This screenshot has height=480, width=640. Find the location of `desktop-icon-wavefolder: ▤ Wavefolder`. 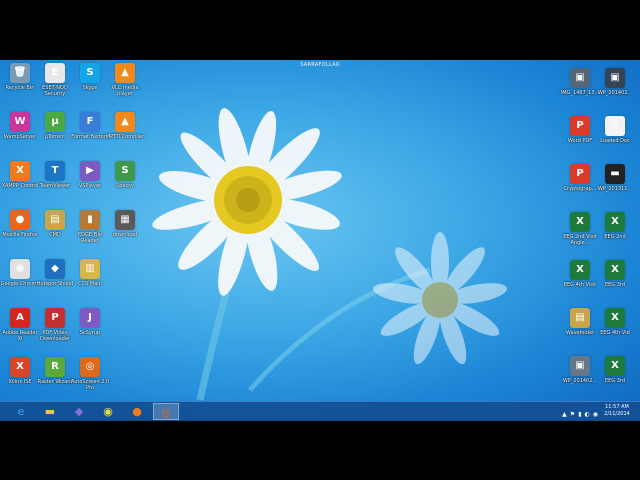

desktop-icon-wavefolder: ▤ Wavefolder is located at coordinates (580, 330).